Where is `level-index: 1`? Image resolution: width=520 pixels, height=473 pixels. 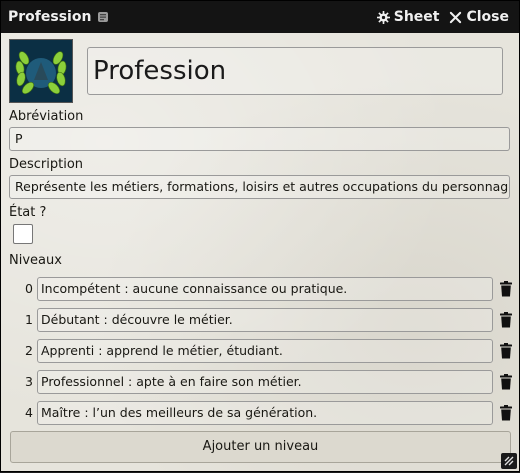
level-index: 1 is located at coordinates (29, 319).